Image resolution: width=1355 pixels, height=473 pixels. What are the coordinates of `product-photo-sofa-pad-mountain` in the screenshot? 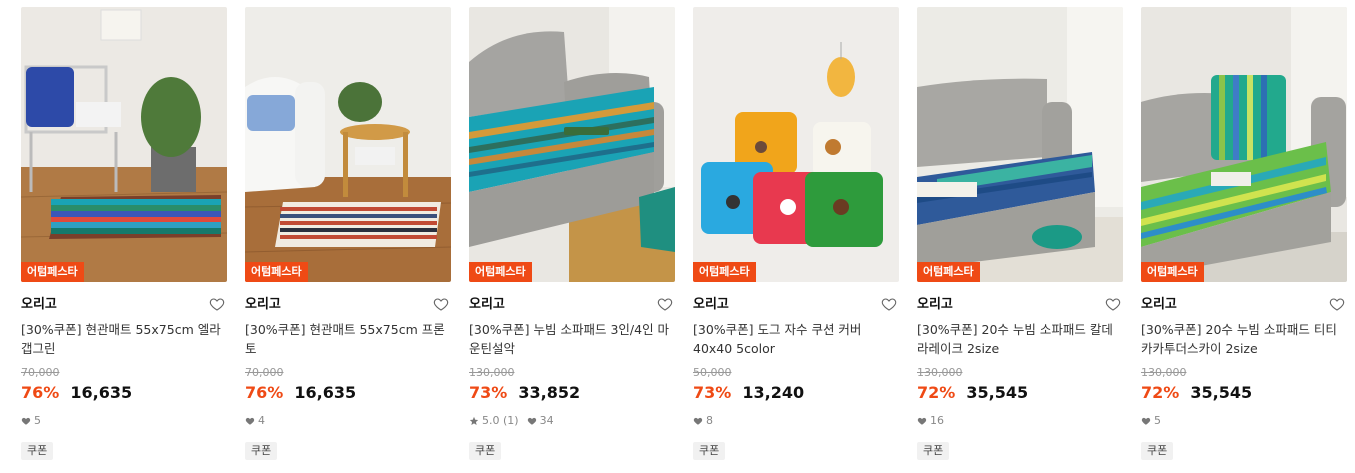 It's located at (572, 144).